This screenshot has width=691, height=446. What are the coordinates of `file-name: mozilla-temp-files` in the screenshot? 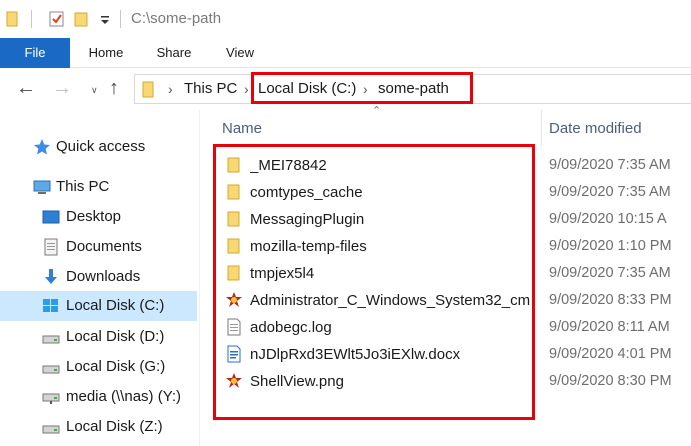 It's located at (308, 246).